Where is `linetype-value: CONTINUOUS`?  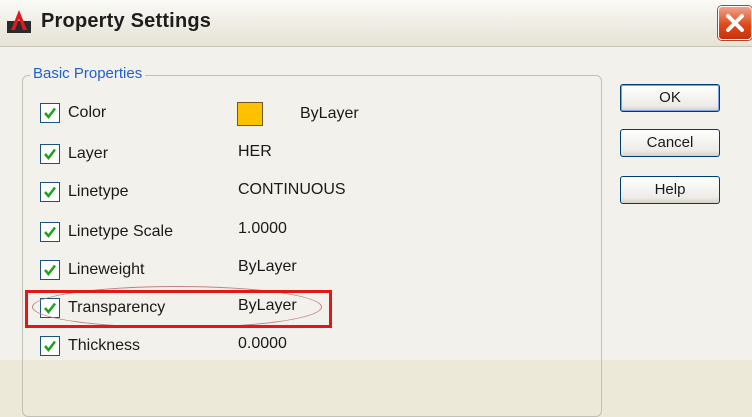
linetype-value: CONTINUOUS is located at coordinates (292, 189).